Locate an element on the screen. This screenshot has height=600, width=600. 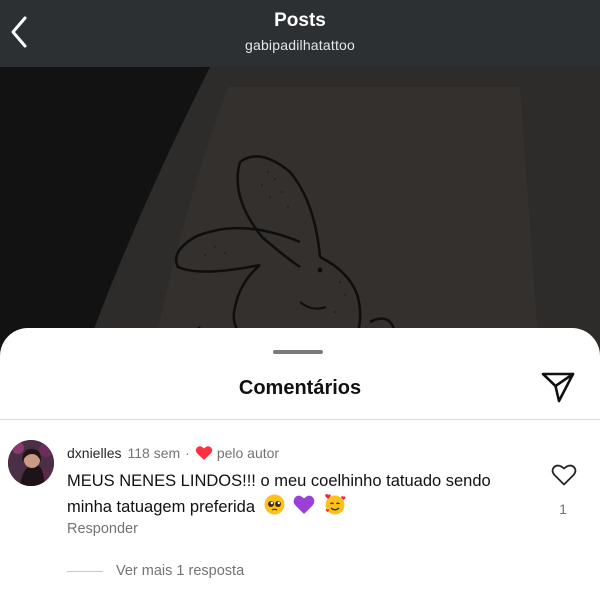
avatar is located at coordinates (31, 463).